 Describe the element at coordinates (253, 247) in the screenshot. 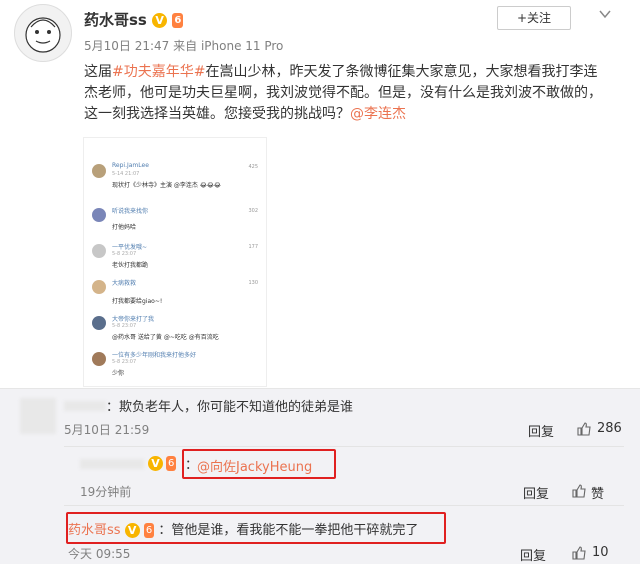

I see `list-item-likes: 177` at that location.